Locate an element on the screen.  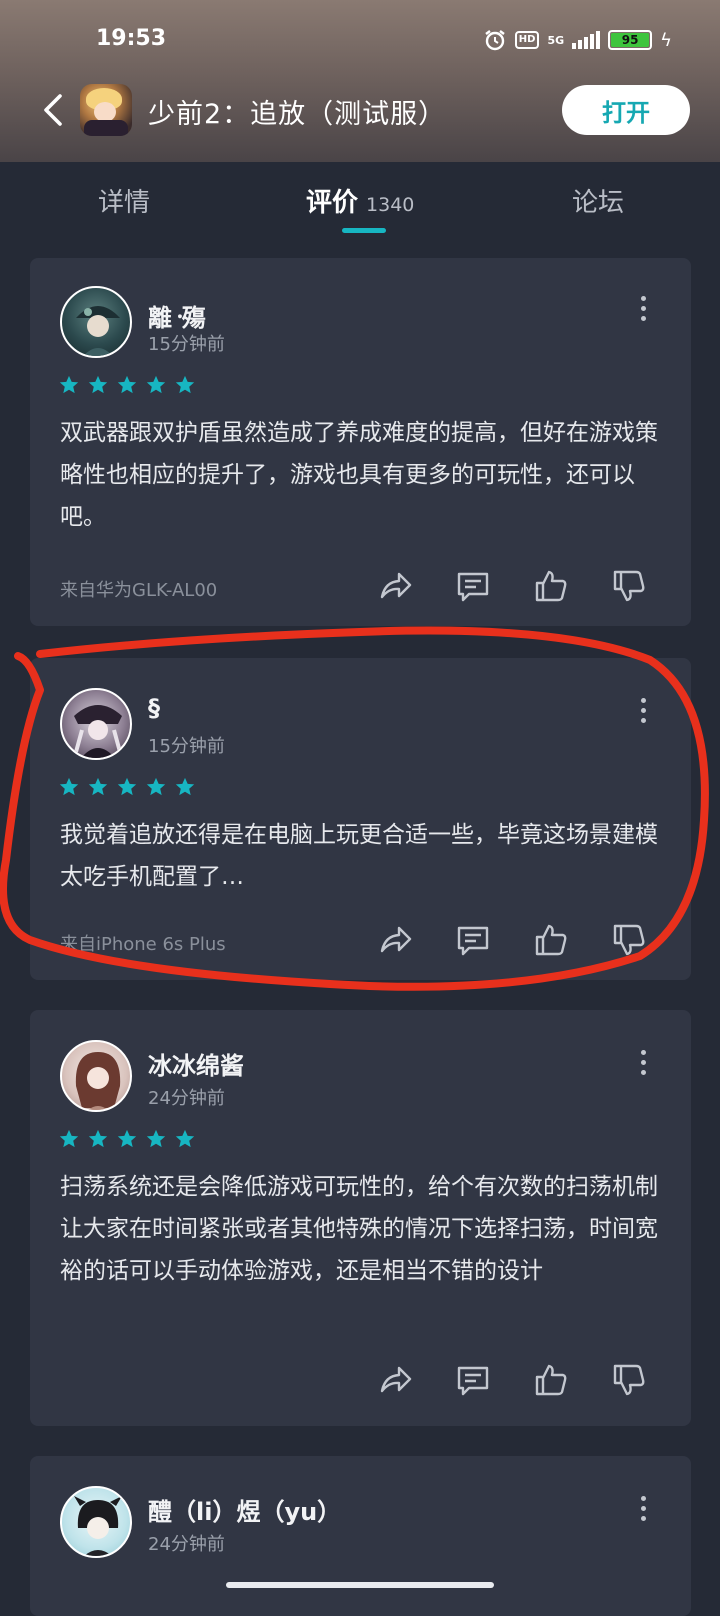
alarm-icon is located at coordinates (495, 40).